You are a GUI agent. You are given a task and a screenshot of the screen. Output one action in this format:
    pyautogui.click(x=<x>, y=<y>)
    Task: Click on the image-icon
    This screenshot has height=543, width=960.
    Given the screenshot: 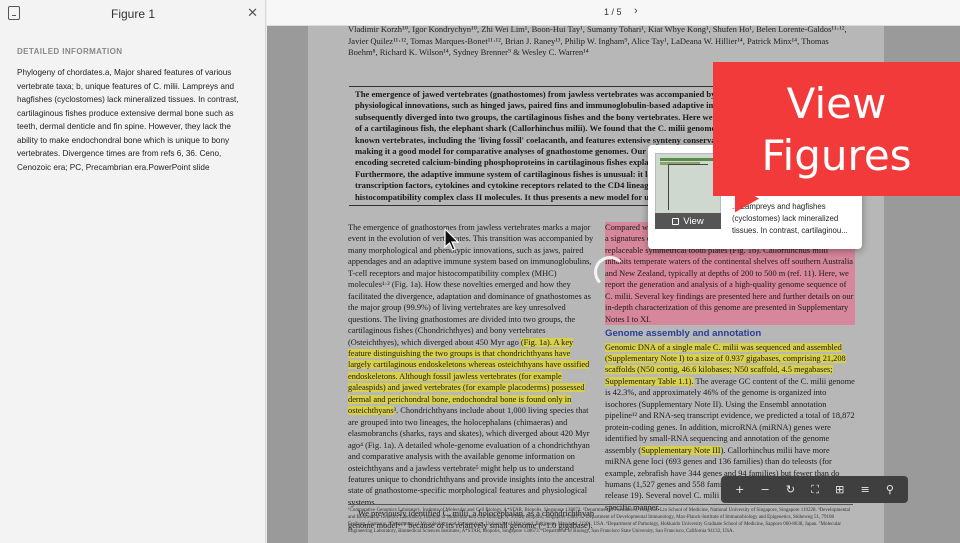 What is the action you would take?
    pyautogui.click(x=676, y=221)
    